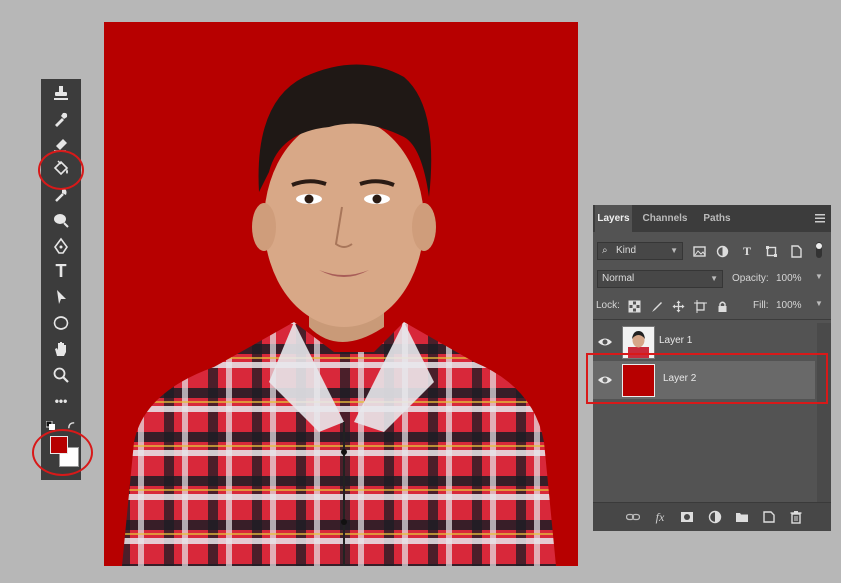 Image resolution: width=841 pixels, height=583 pixels. Describe the element at coordinates (680, 378) in the screenshot. I see `layer-name: Layer 2` at that location.